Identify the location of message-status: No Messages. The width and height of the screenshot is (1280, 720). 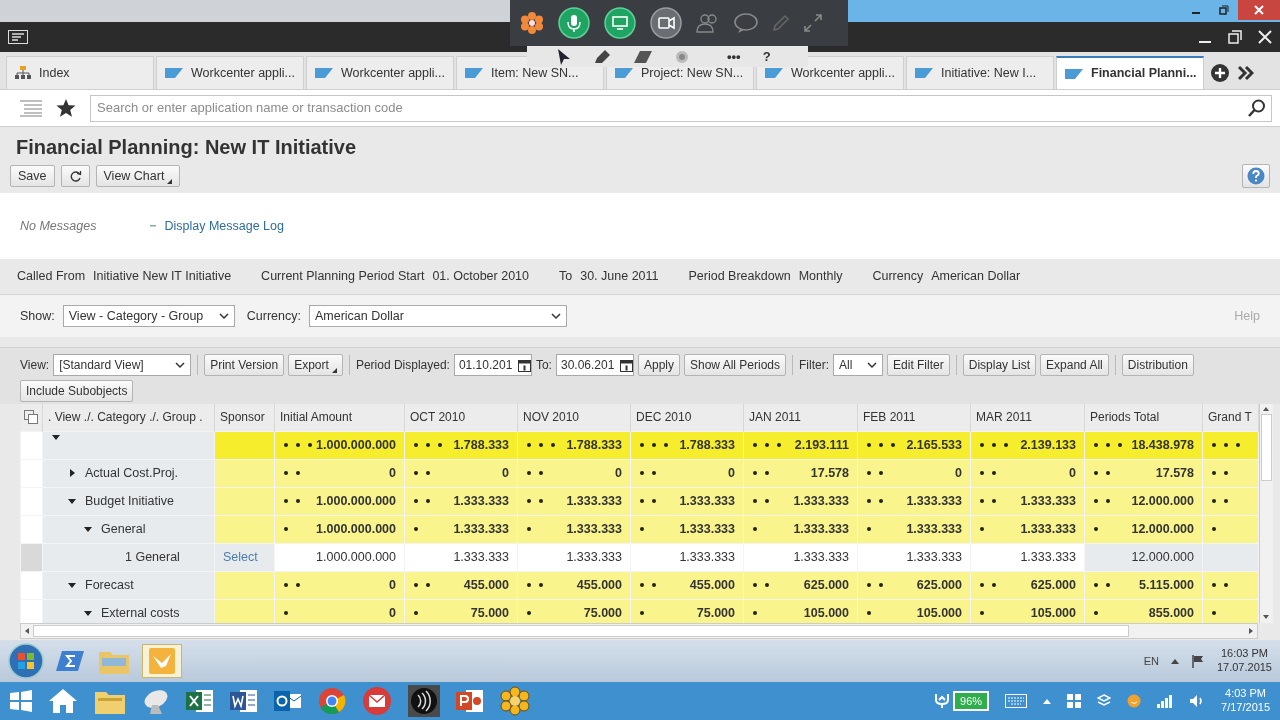
(58, 226).